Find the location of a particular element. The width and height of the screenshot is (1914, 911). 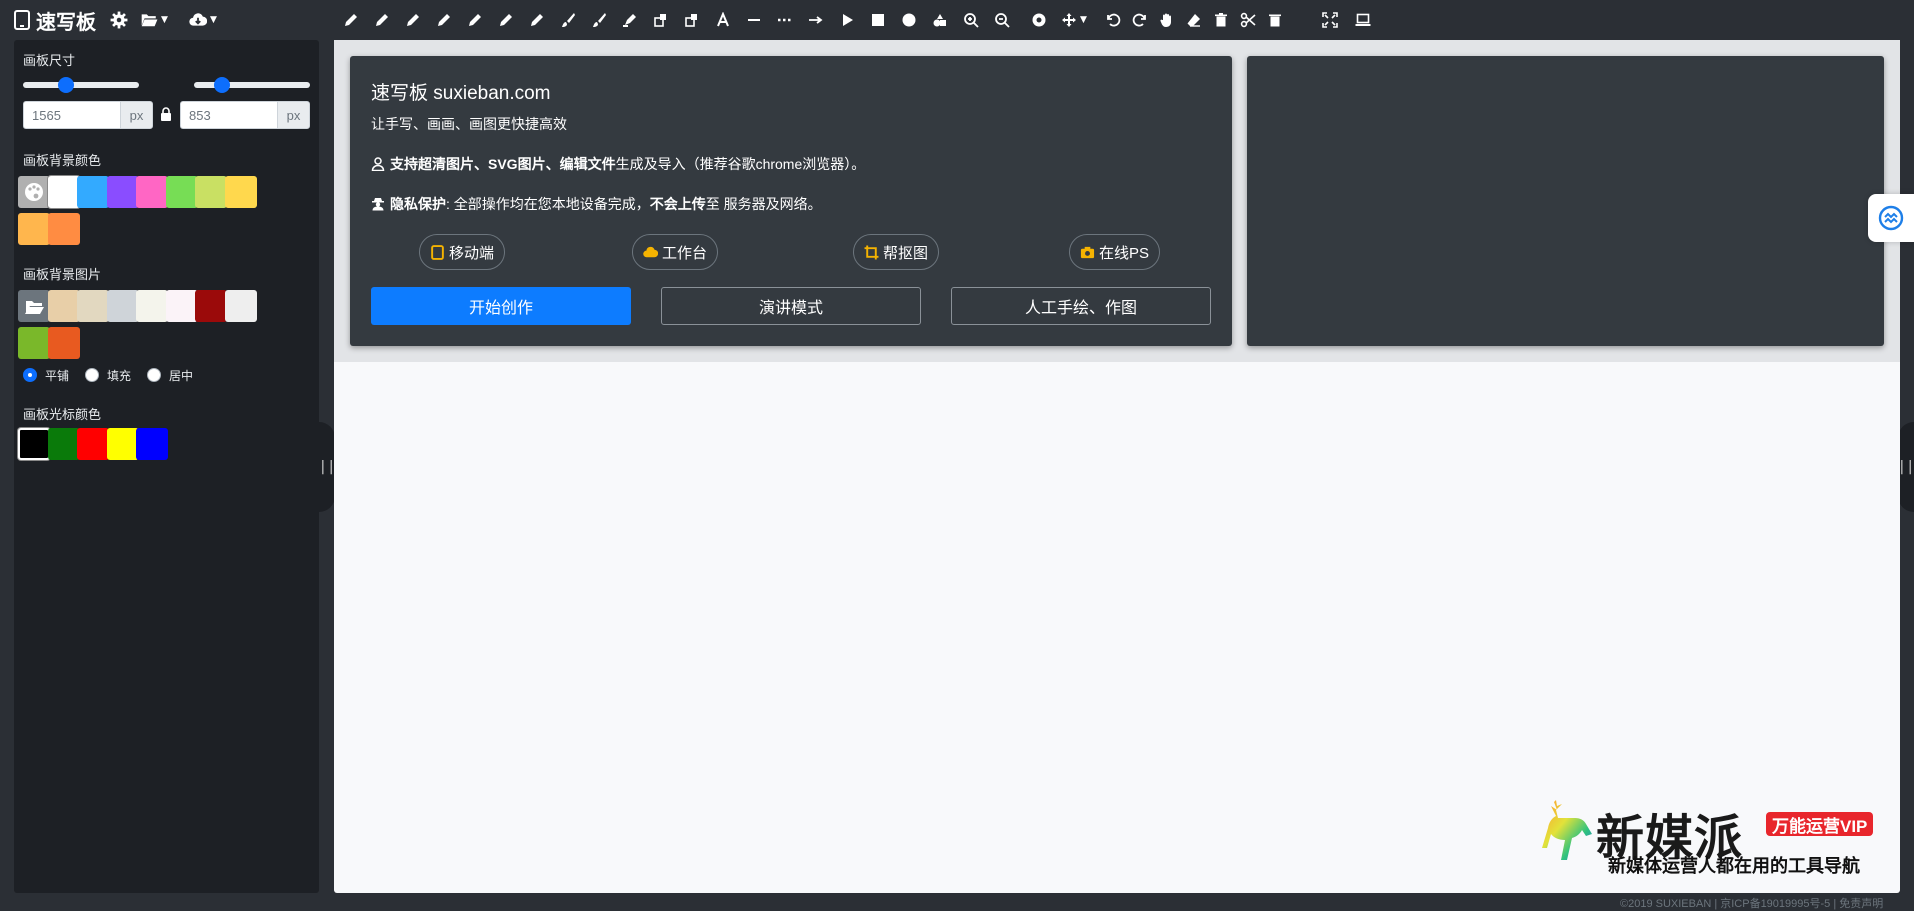

width-slider is located at coordinates (81, 85).